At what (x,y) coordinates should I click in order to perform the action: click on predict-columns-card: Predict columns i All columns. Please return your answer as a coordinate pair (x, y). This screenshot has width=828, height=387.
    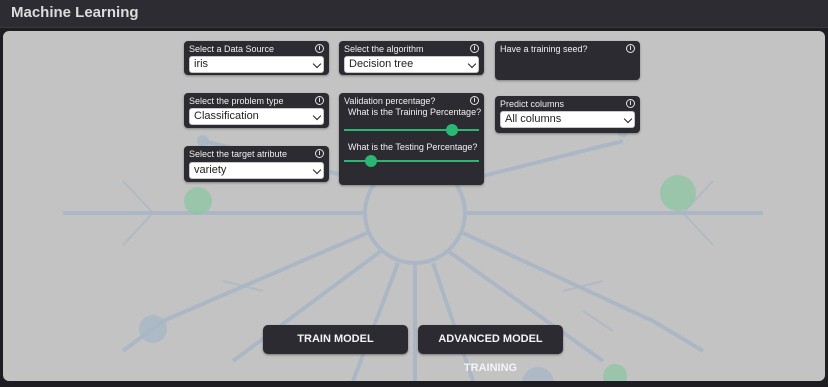
    Looking at the image, I should click on (567, 114).